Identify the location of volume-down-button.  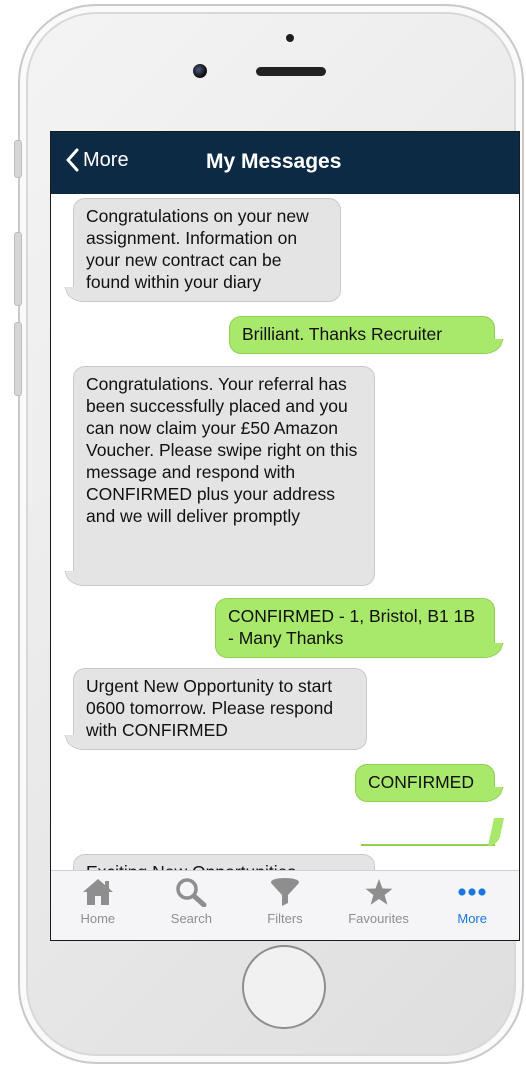
(18, 359).